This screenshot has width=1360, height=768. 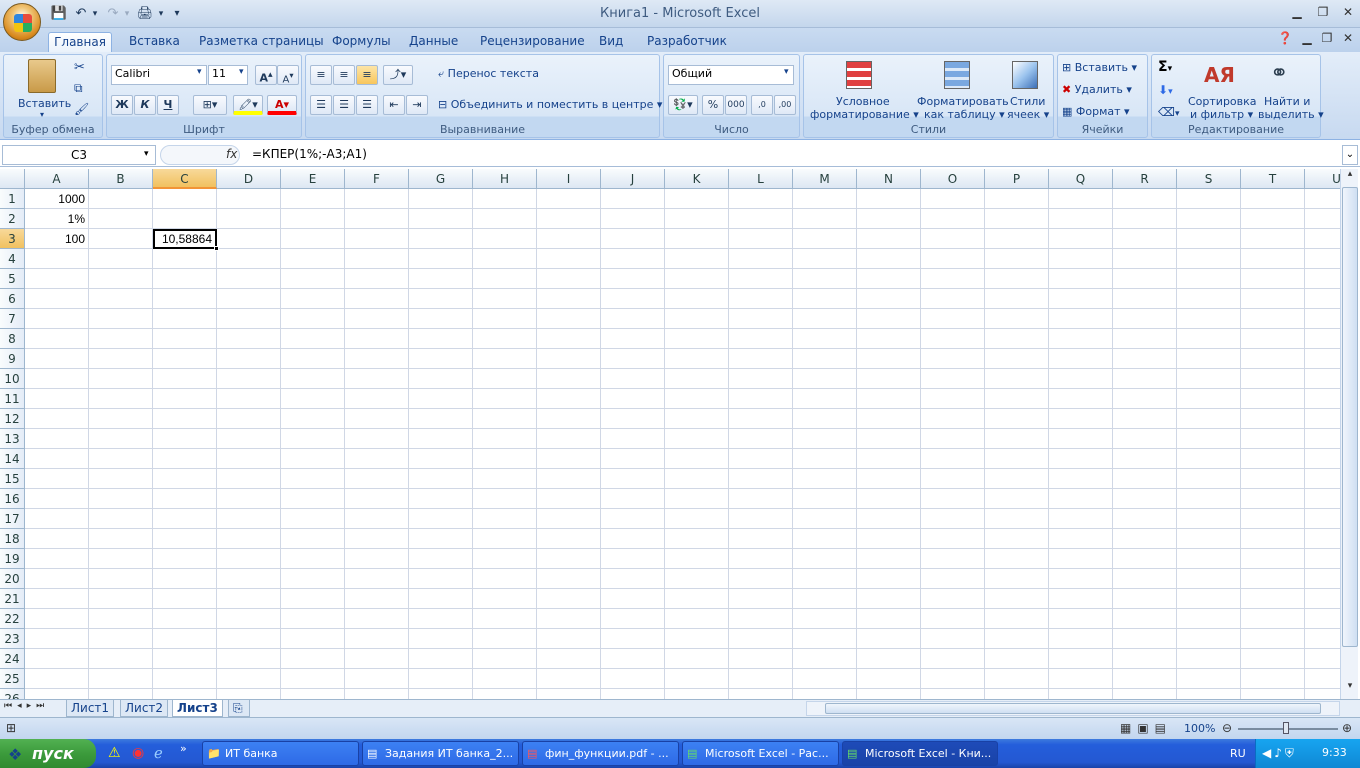 What do you see at coordinates (761, 219) in the screenshot?
I see `cell-l2` at bounding box center [761, 219].